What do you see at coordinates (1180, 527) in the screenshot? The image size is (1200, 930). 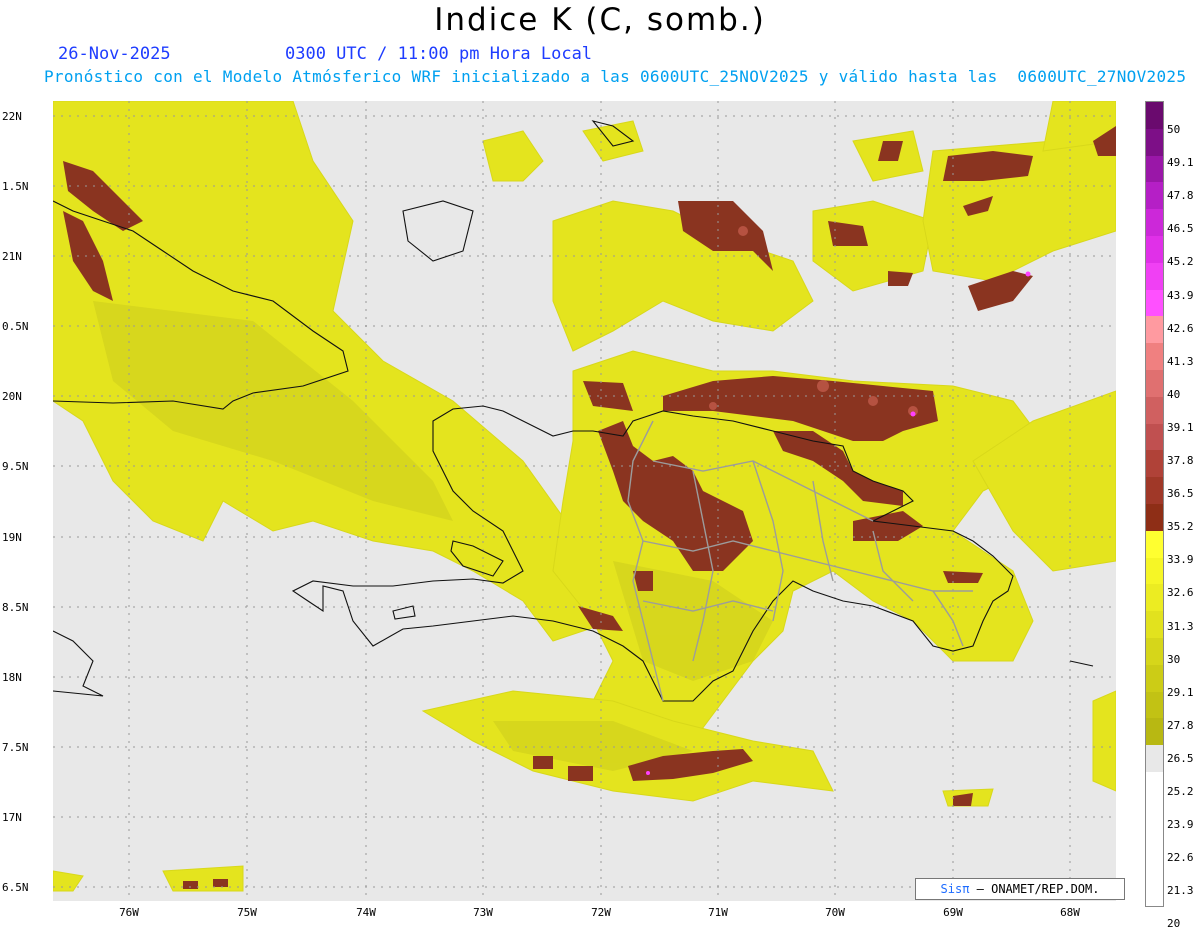 I see `colorbar-label: 35.2` at bounding box center [1180, 527].